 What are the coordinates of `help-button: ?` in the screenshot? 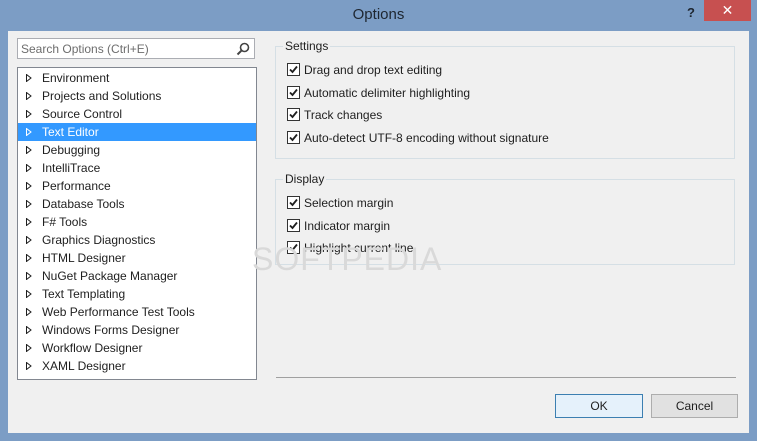 It's located at (691, 13).